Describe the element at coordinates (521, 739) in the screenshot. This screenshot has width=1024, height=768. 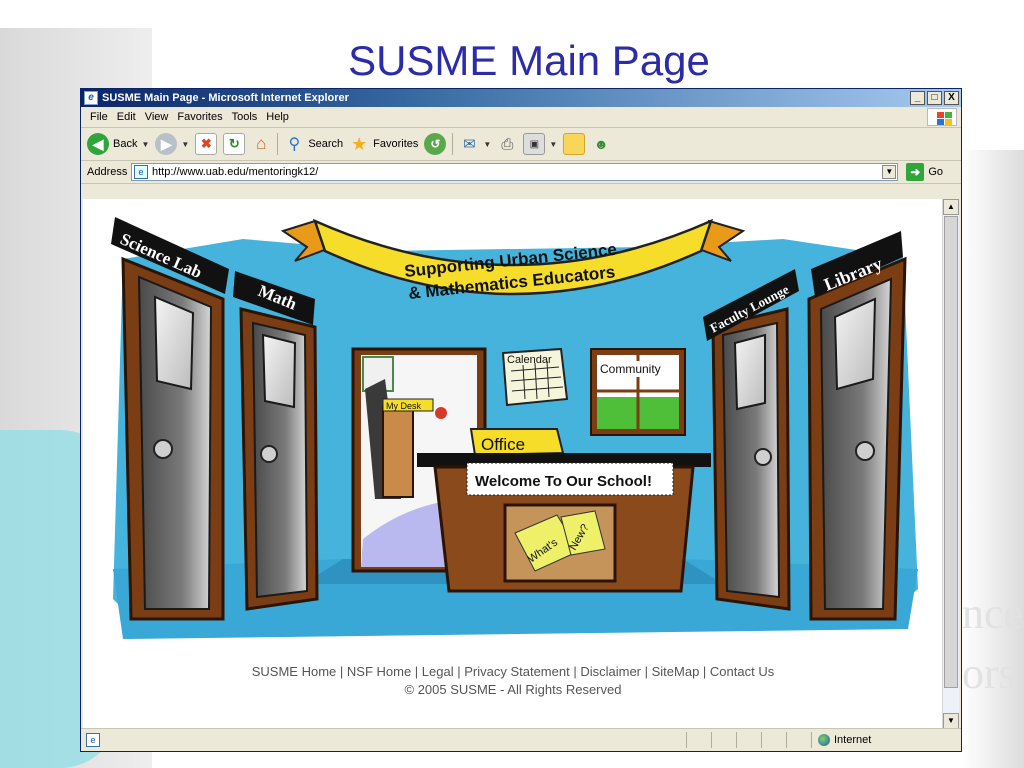
I see `status-bar: e Internet` at that location.